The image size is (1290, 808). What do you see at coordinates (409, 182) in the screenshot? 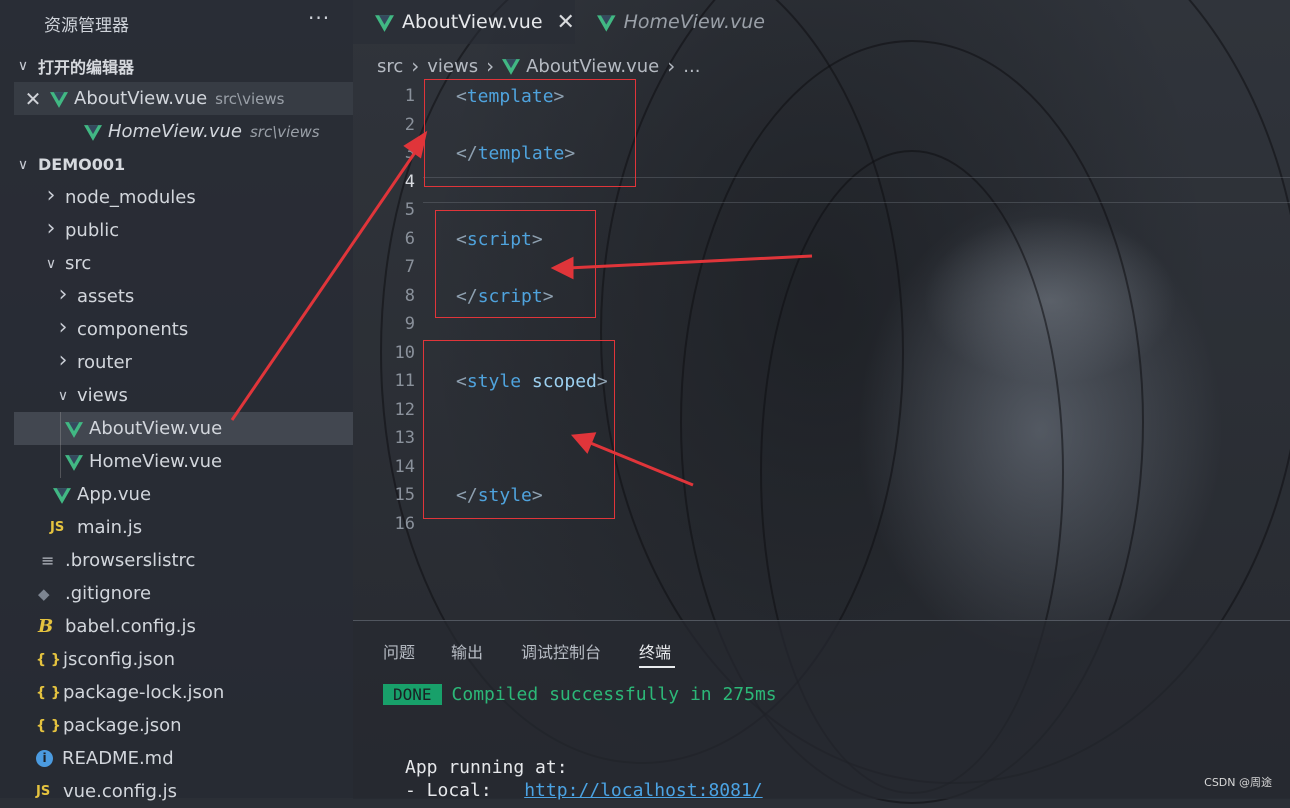
I see `line-number: 4` at bounding box center [409, 182].